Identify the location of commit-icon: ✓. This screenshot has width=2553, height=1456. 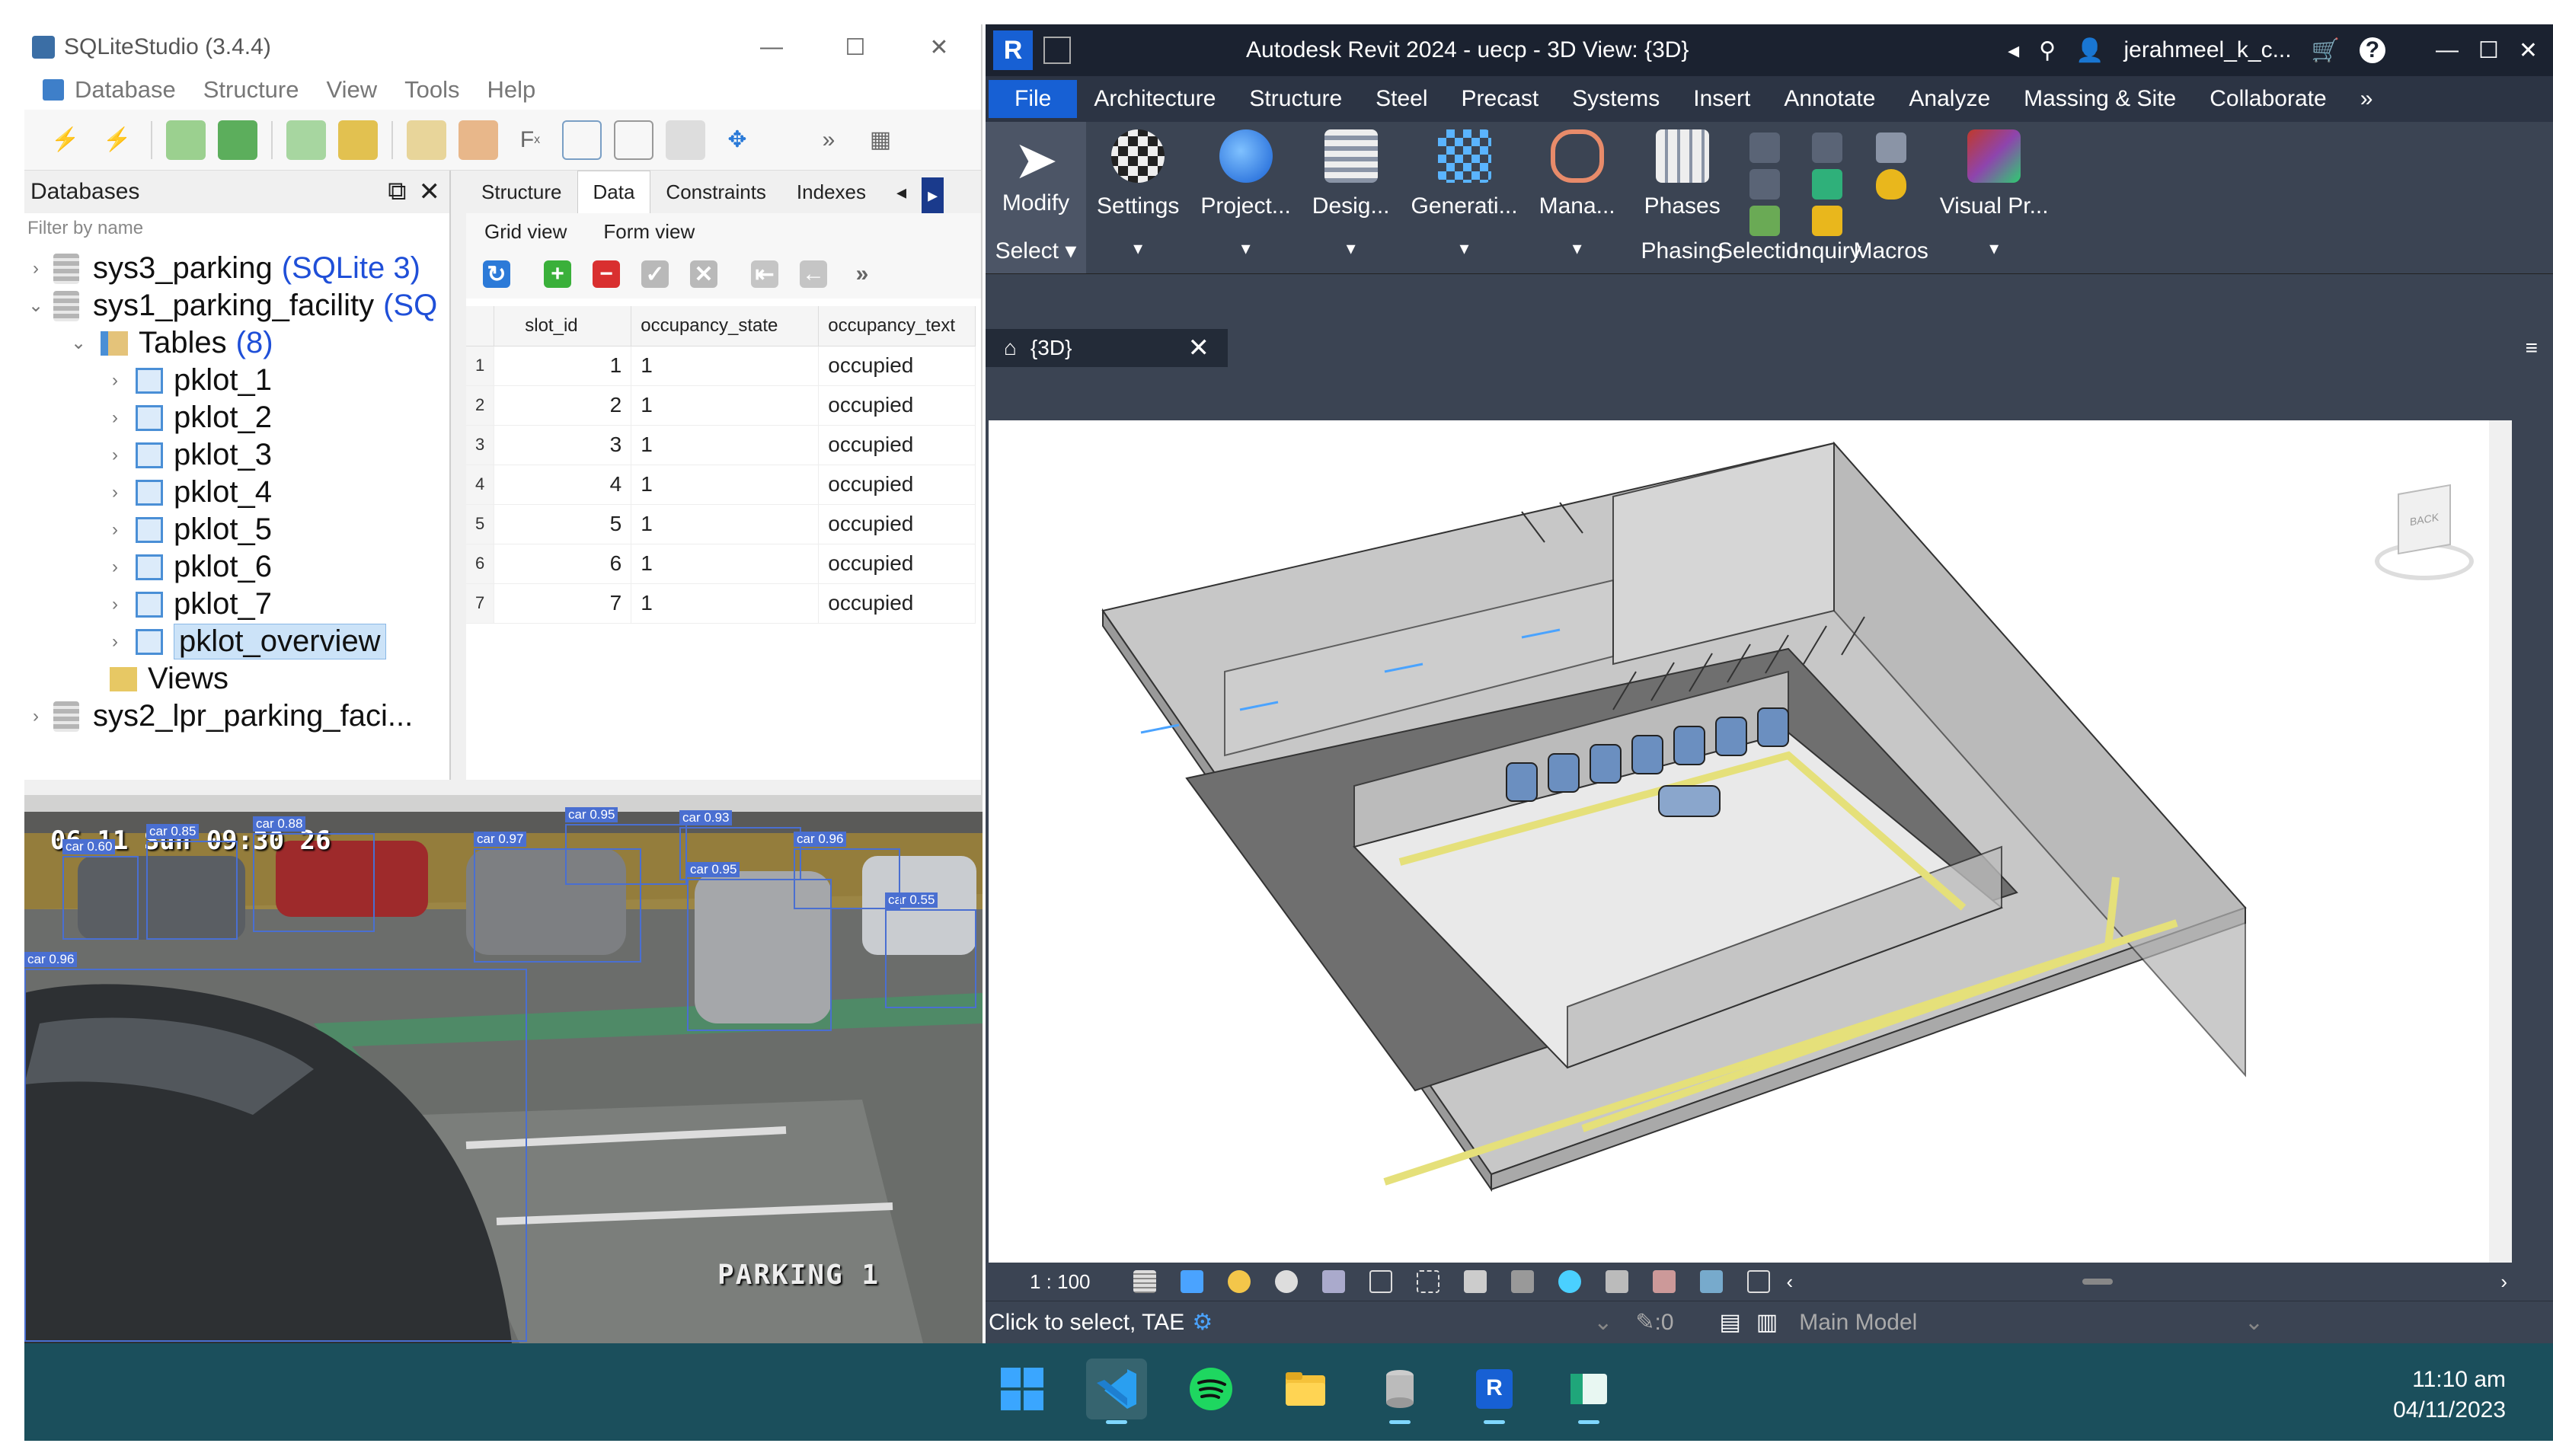
(655, 274).